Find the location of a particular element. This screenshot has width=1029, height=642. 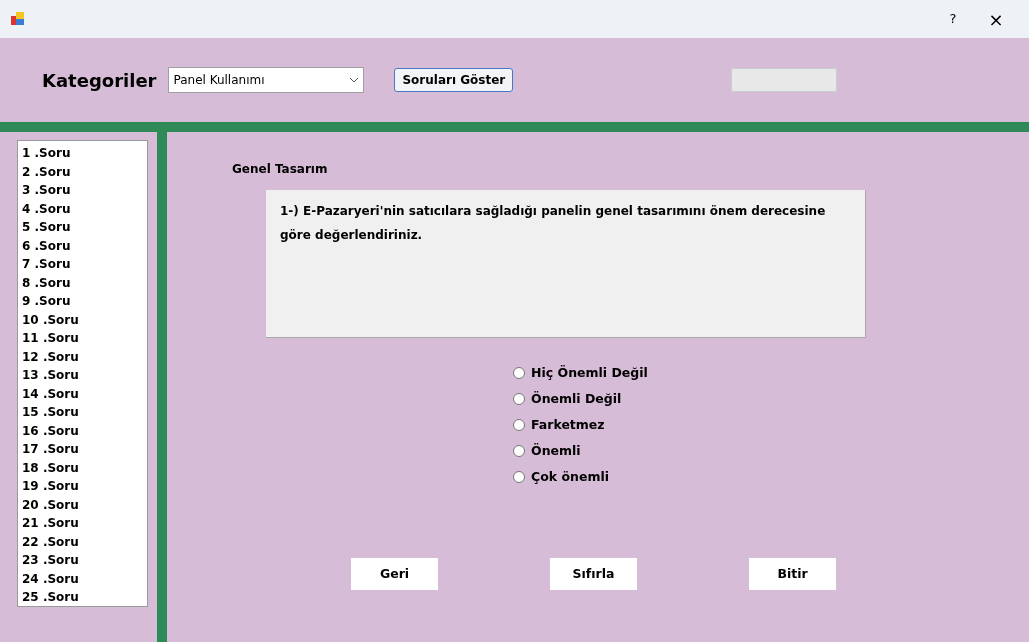

question-list-item: 19 .Soru is located at coordinates (84, 486).